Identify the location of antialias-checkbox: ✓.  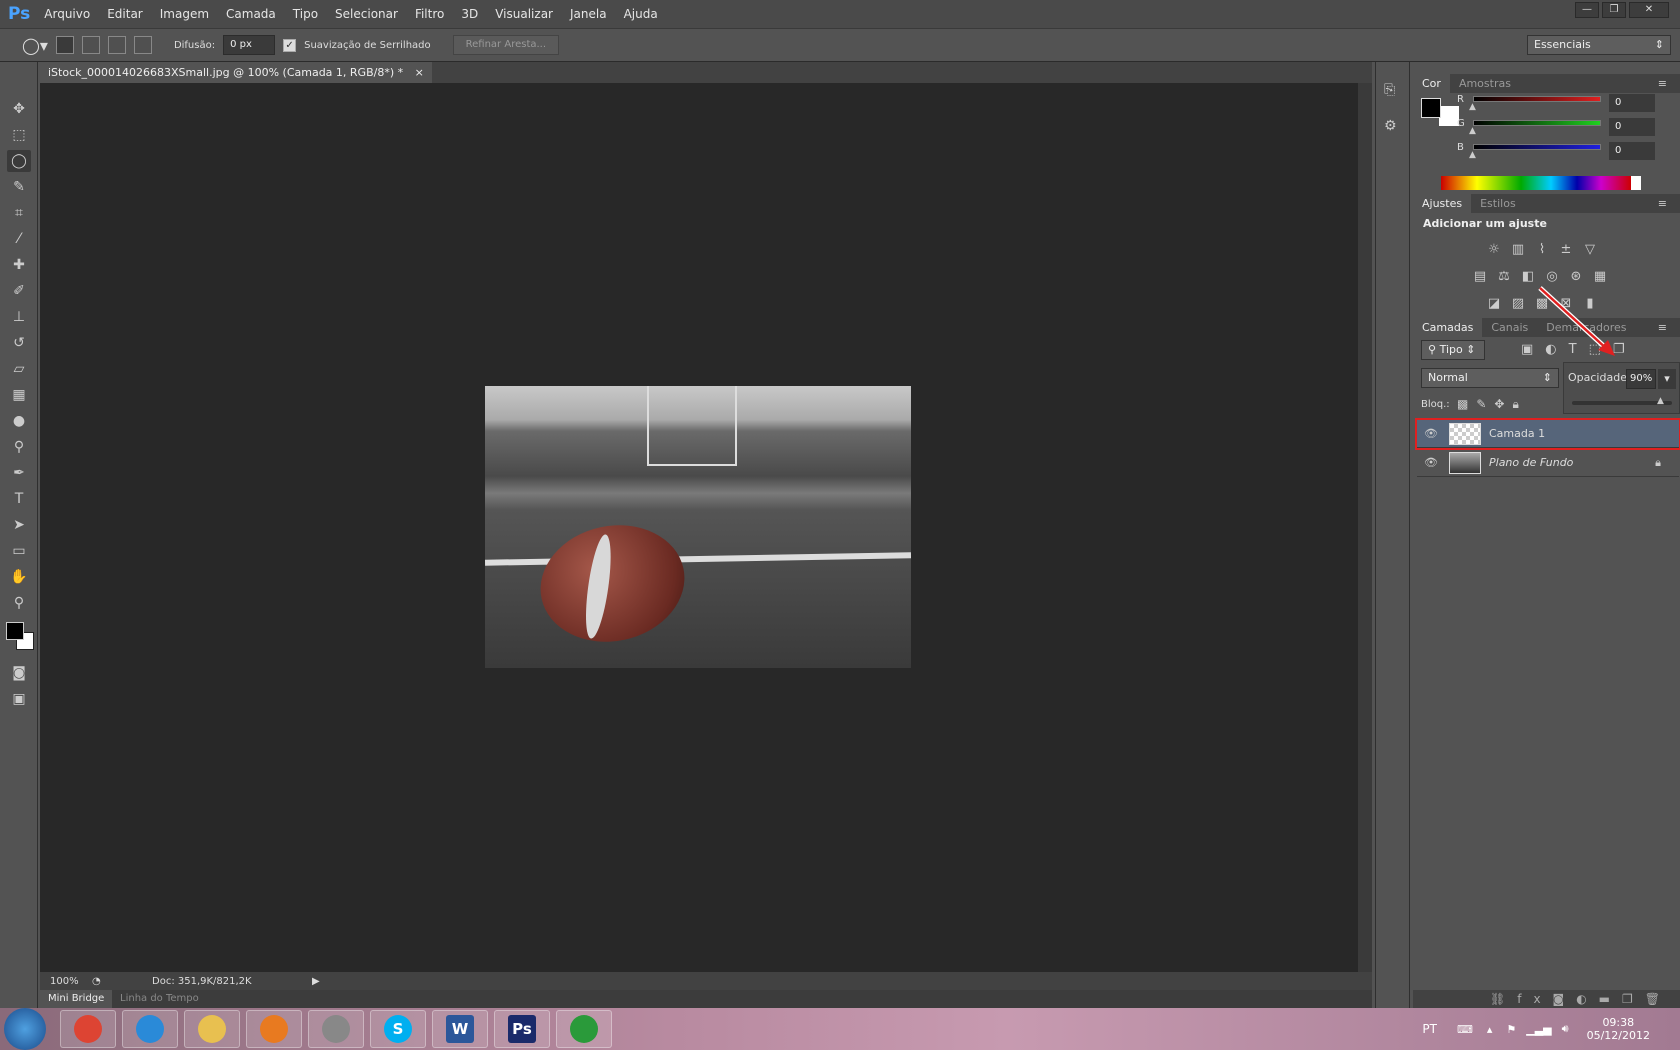
(290, 45).